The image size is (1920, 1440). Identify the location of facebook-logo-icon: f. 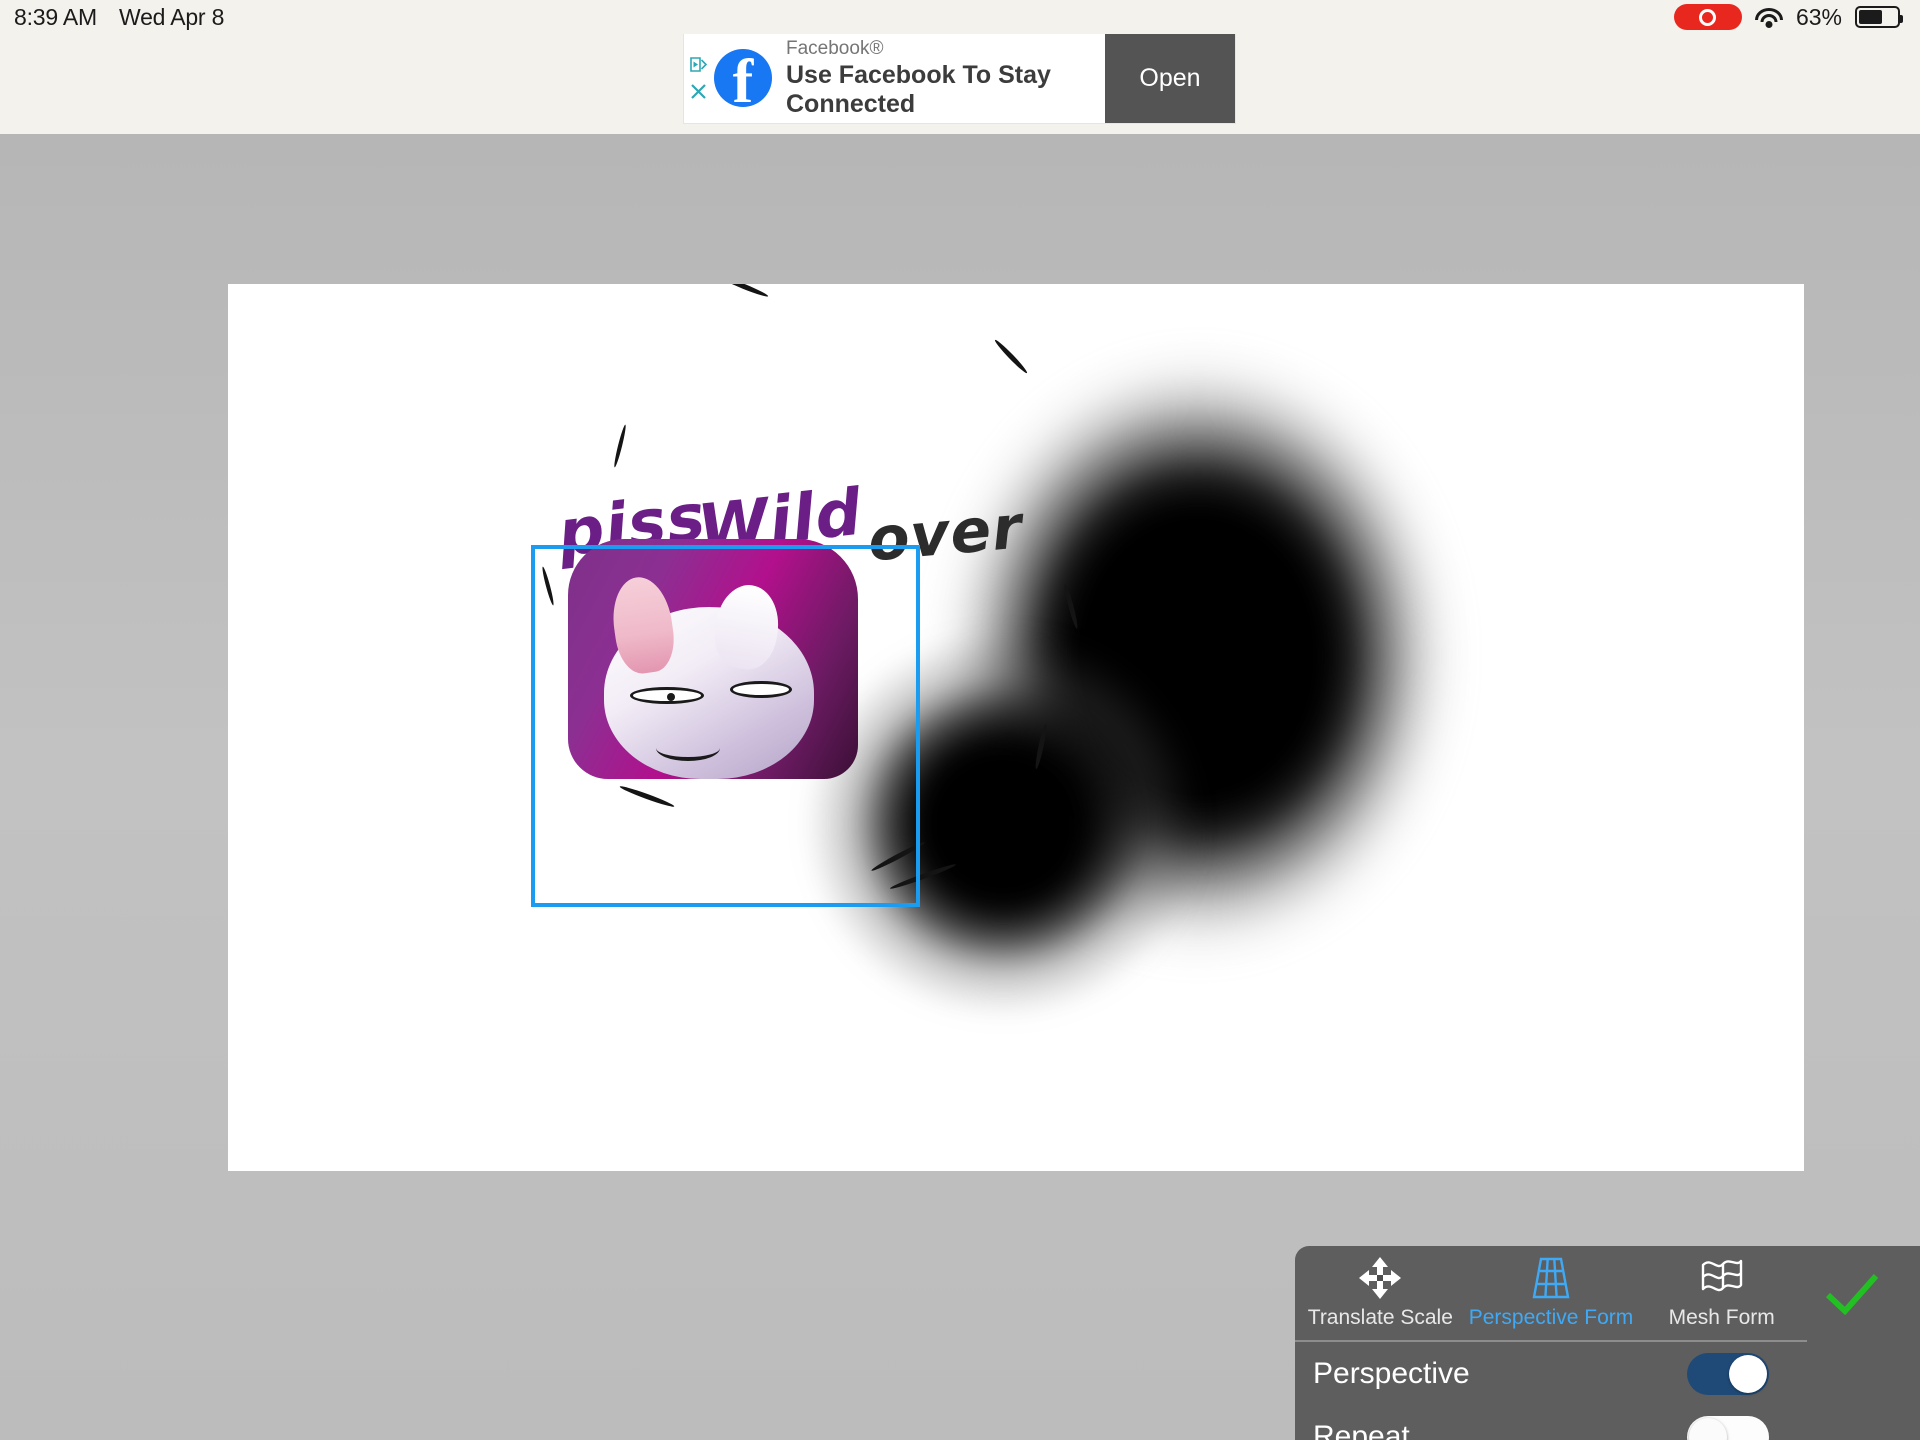
(743, 78).